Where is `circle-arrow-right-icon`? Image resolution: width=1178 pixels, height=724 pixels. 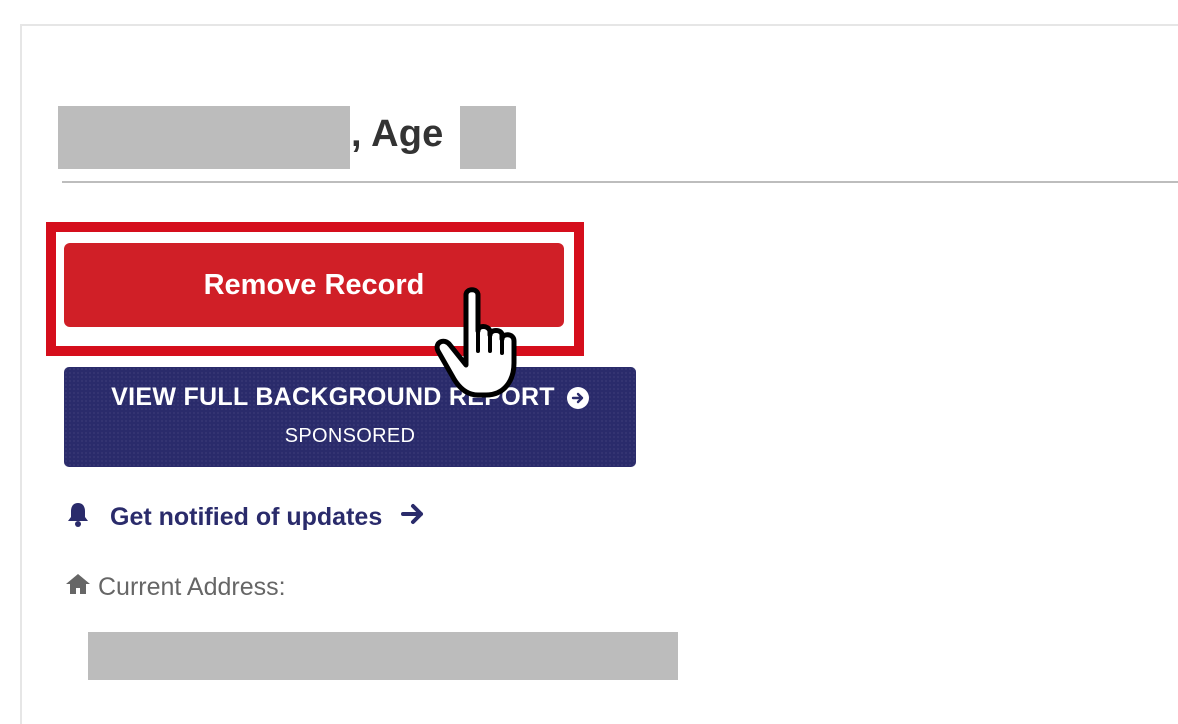
circle-arrow-right-icon is located at coordinates (577, 397).